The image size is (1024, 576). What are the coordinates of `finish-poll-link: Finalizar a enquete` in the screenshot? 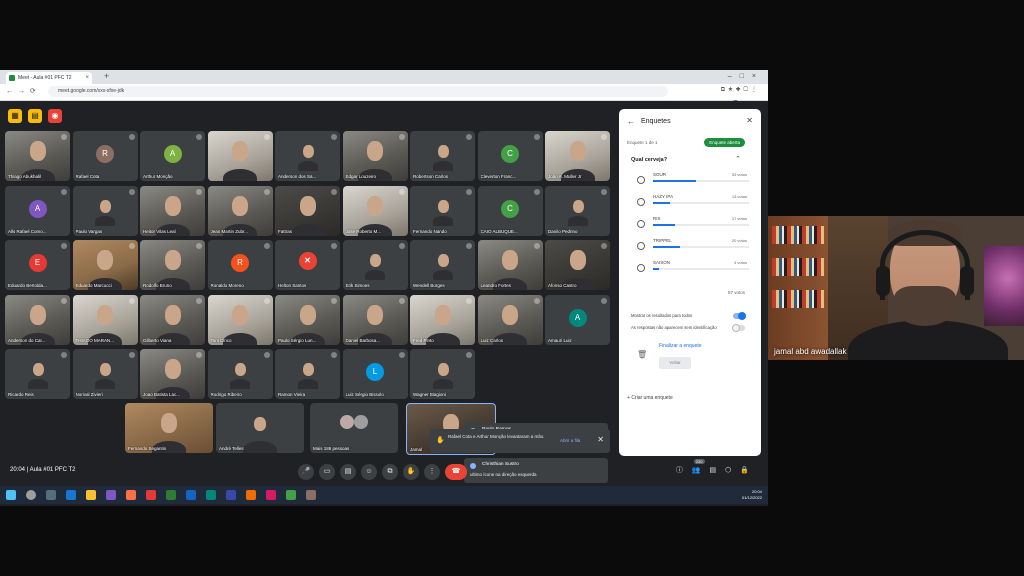 It's located at (680, 346).